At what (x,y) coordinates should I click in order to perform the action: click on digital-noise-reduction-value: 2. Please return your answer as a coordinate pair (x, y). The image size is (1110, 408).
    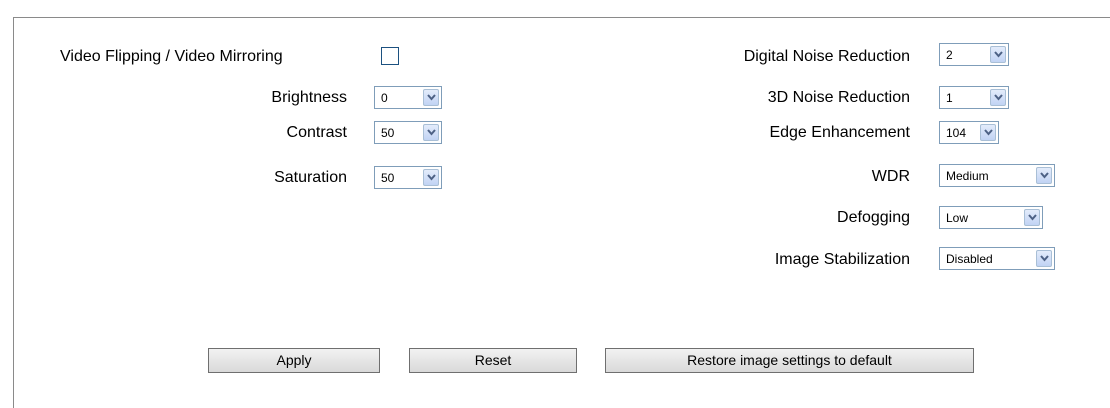
    Looking at the image, I should click on (949, 55).